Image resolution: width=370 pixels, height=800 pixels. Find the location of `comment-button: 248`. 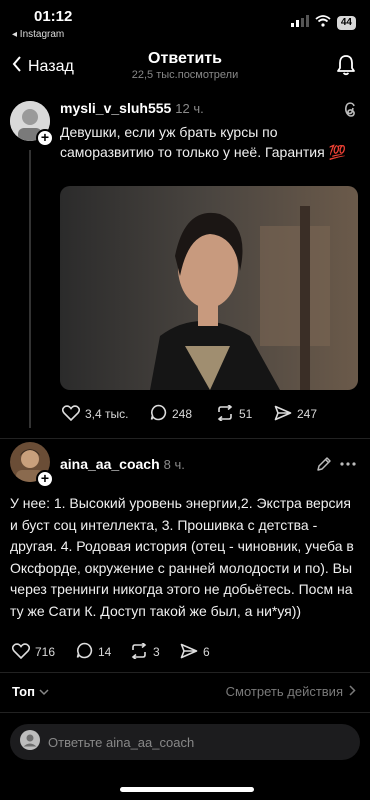

comment-button: 248 is located at coordinates (180, 414).